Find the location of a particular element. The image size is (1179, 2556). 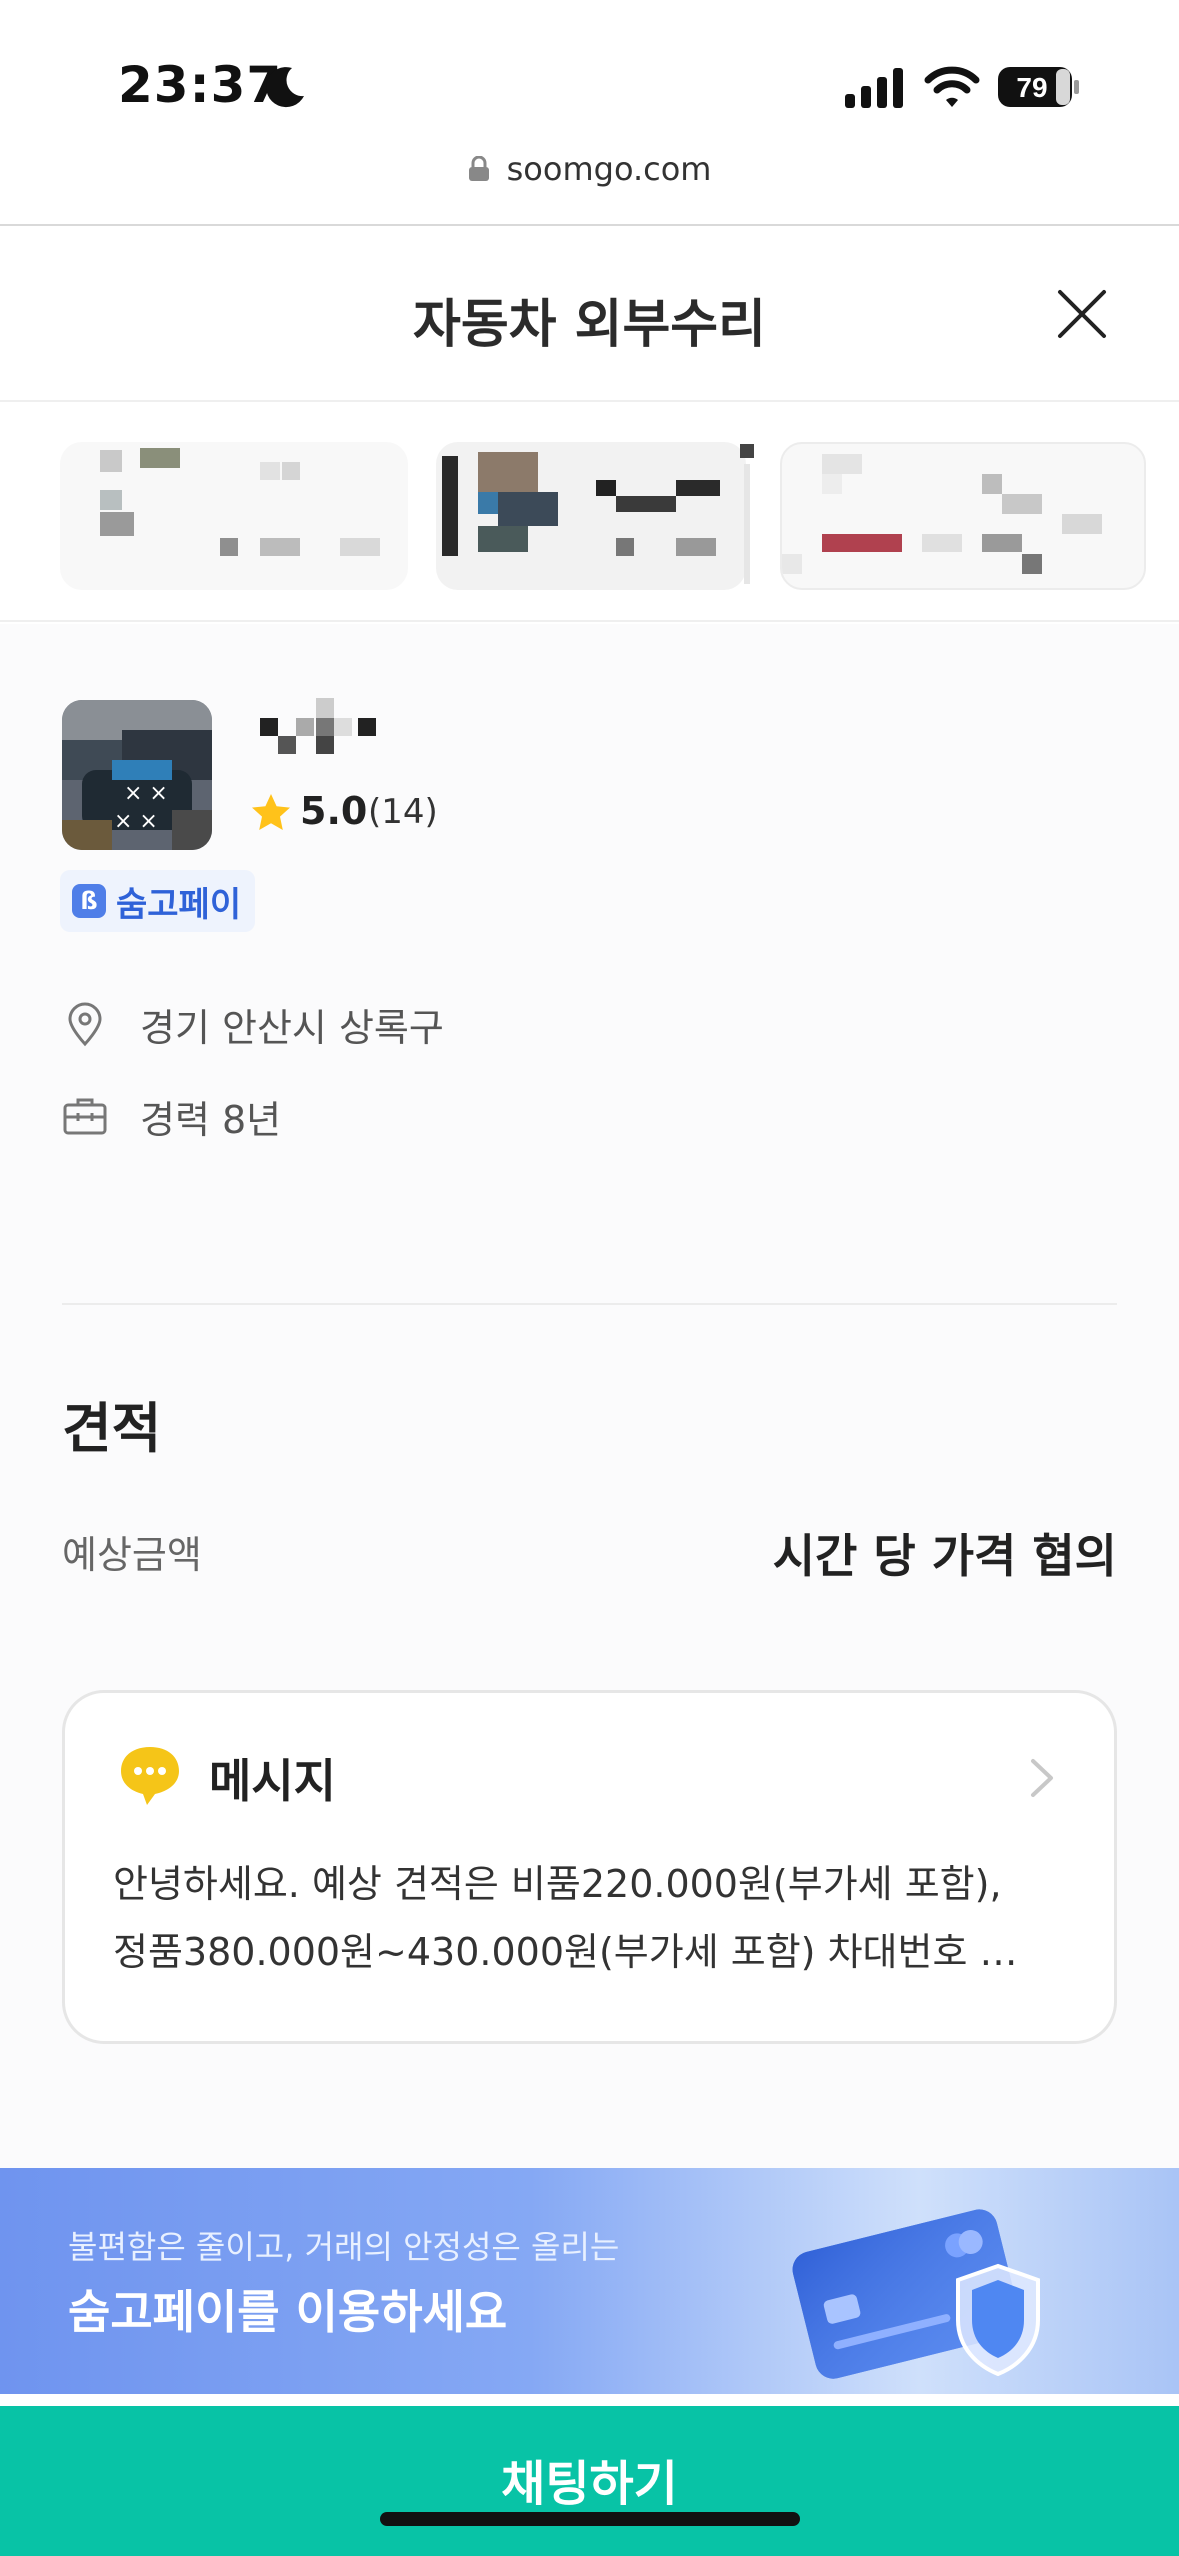

battery-icon: 79 is located at coordinates (1038, 87).